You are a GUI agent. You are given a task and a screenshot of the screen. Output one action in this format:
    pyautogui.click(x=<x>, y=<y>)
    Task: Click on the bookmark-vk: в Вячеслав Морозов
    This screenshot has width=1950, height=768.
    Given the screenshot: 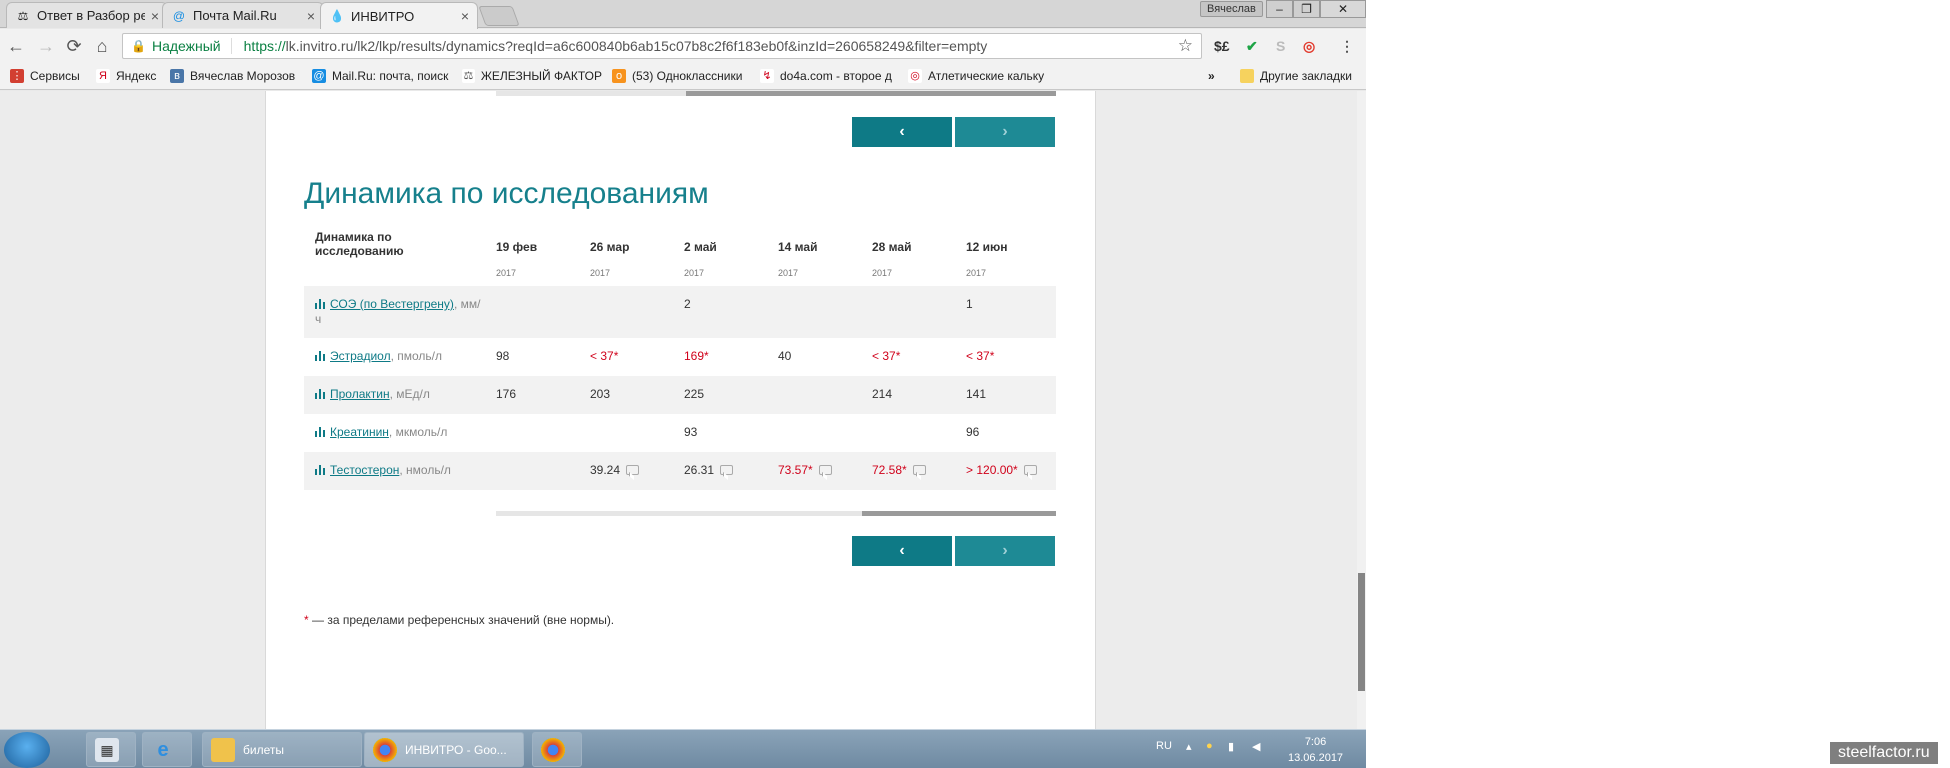 What is the action you would take?
    pyautogui.click(x=232, y=76)
    